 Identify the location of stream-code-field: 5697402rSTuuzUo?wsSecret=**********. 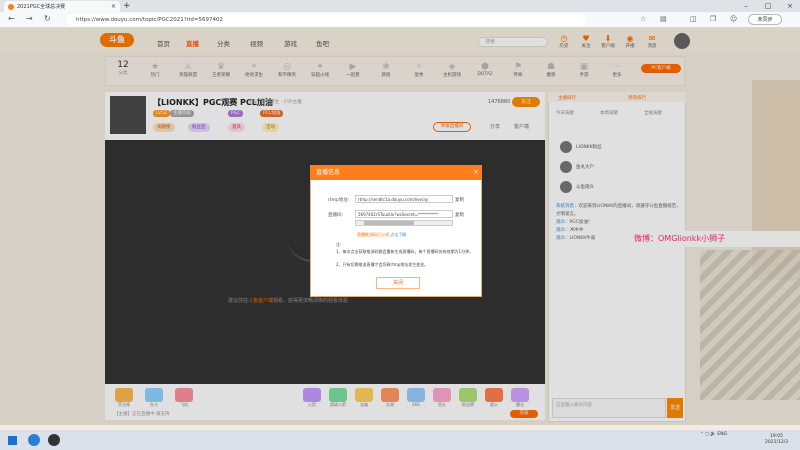
(404, 214).